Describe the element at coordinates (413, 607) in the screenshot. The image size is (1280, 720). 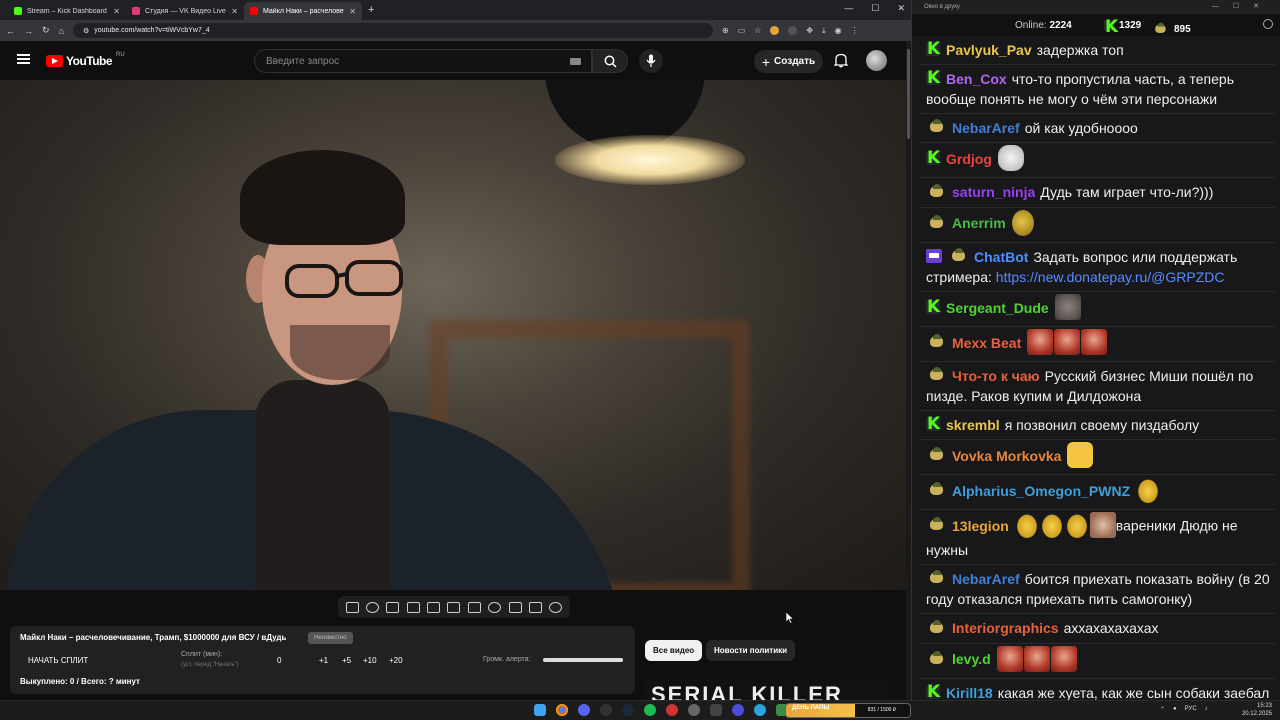
I see `cinema-icon` at that location.